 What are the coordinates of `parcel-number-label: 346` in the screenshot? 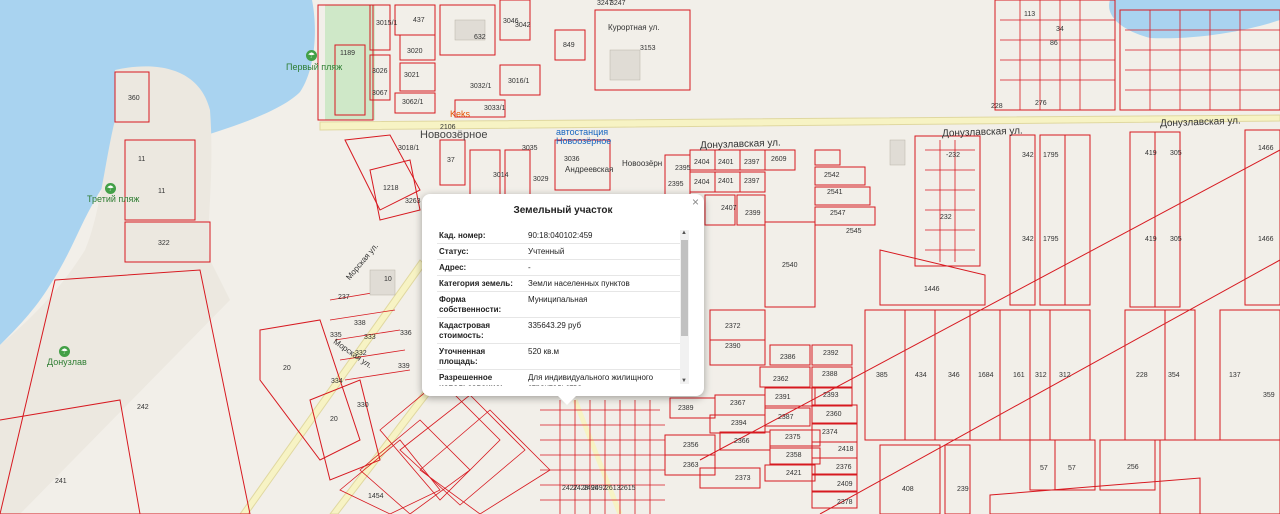 It's located at (954, 375).